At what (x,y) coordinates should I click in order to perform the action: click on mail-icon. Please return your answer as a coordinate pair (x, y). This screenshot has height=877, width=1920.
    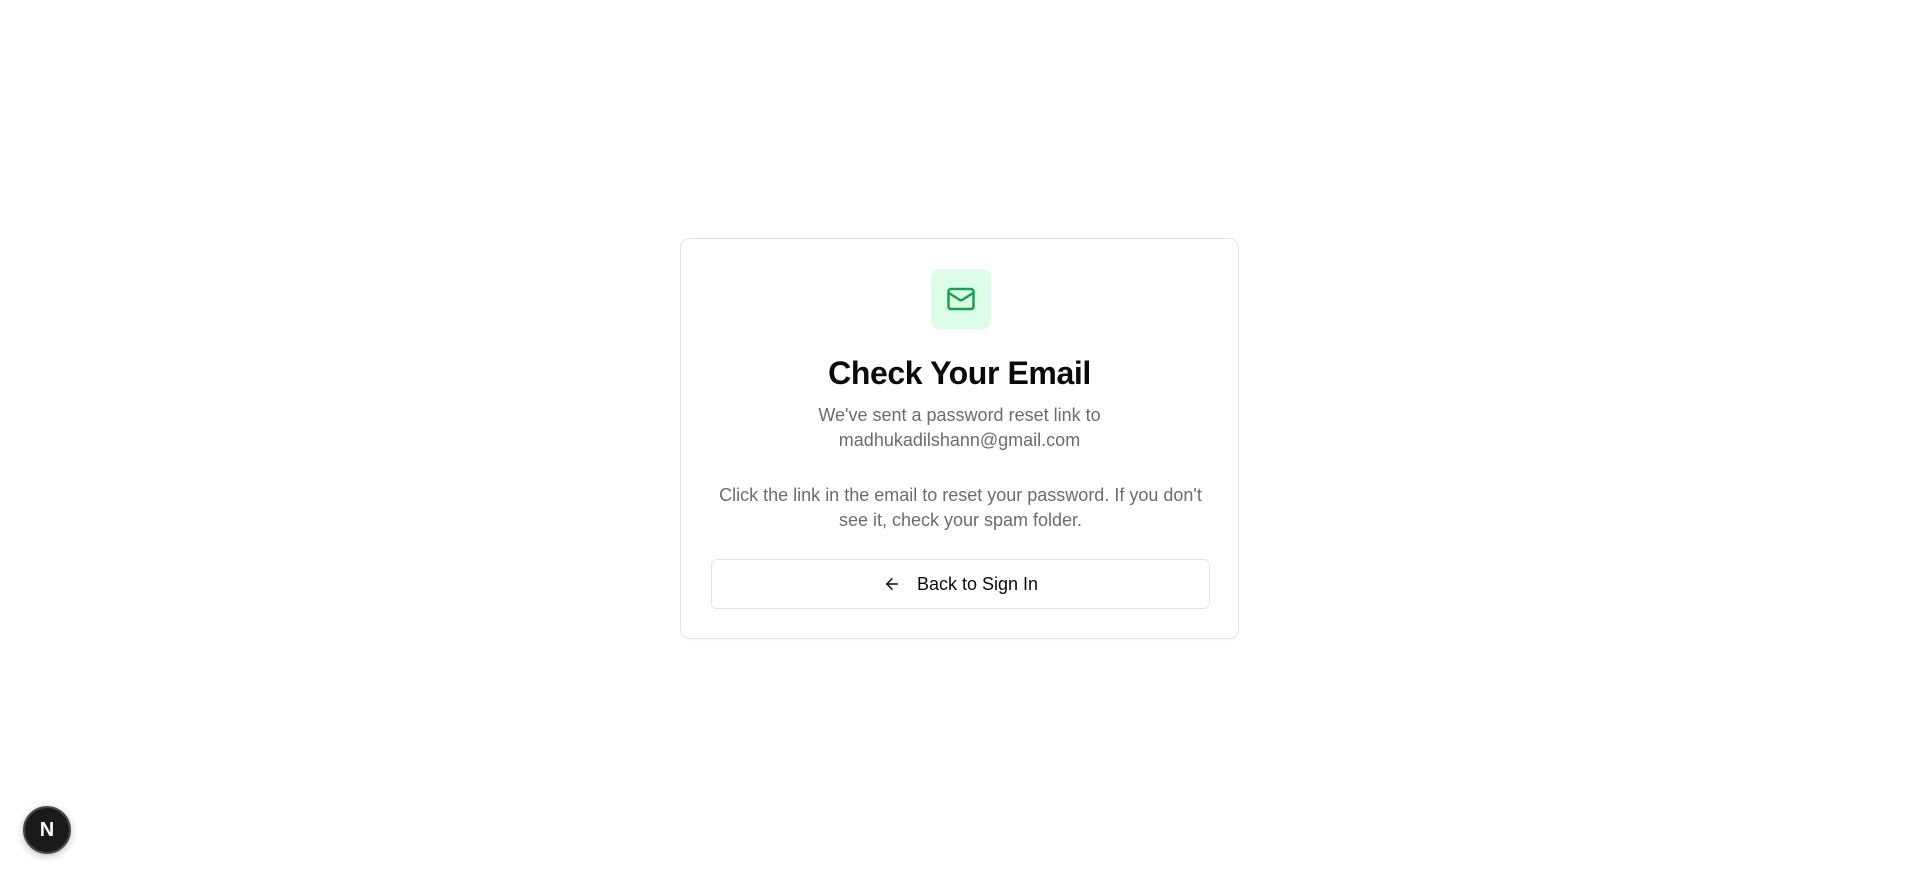
    Looking at the image, I should click on (961, 299).